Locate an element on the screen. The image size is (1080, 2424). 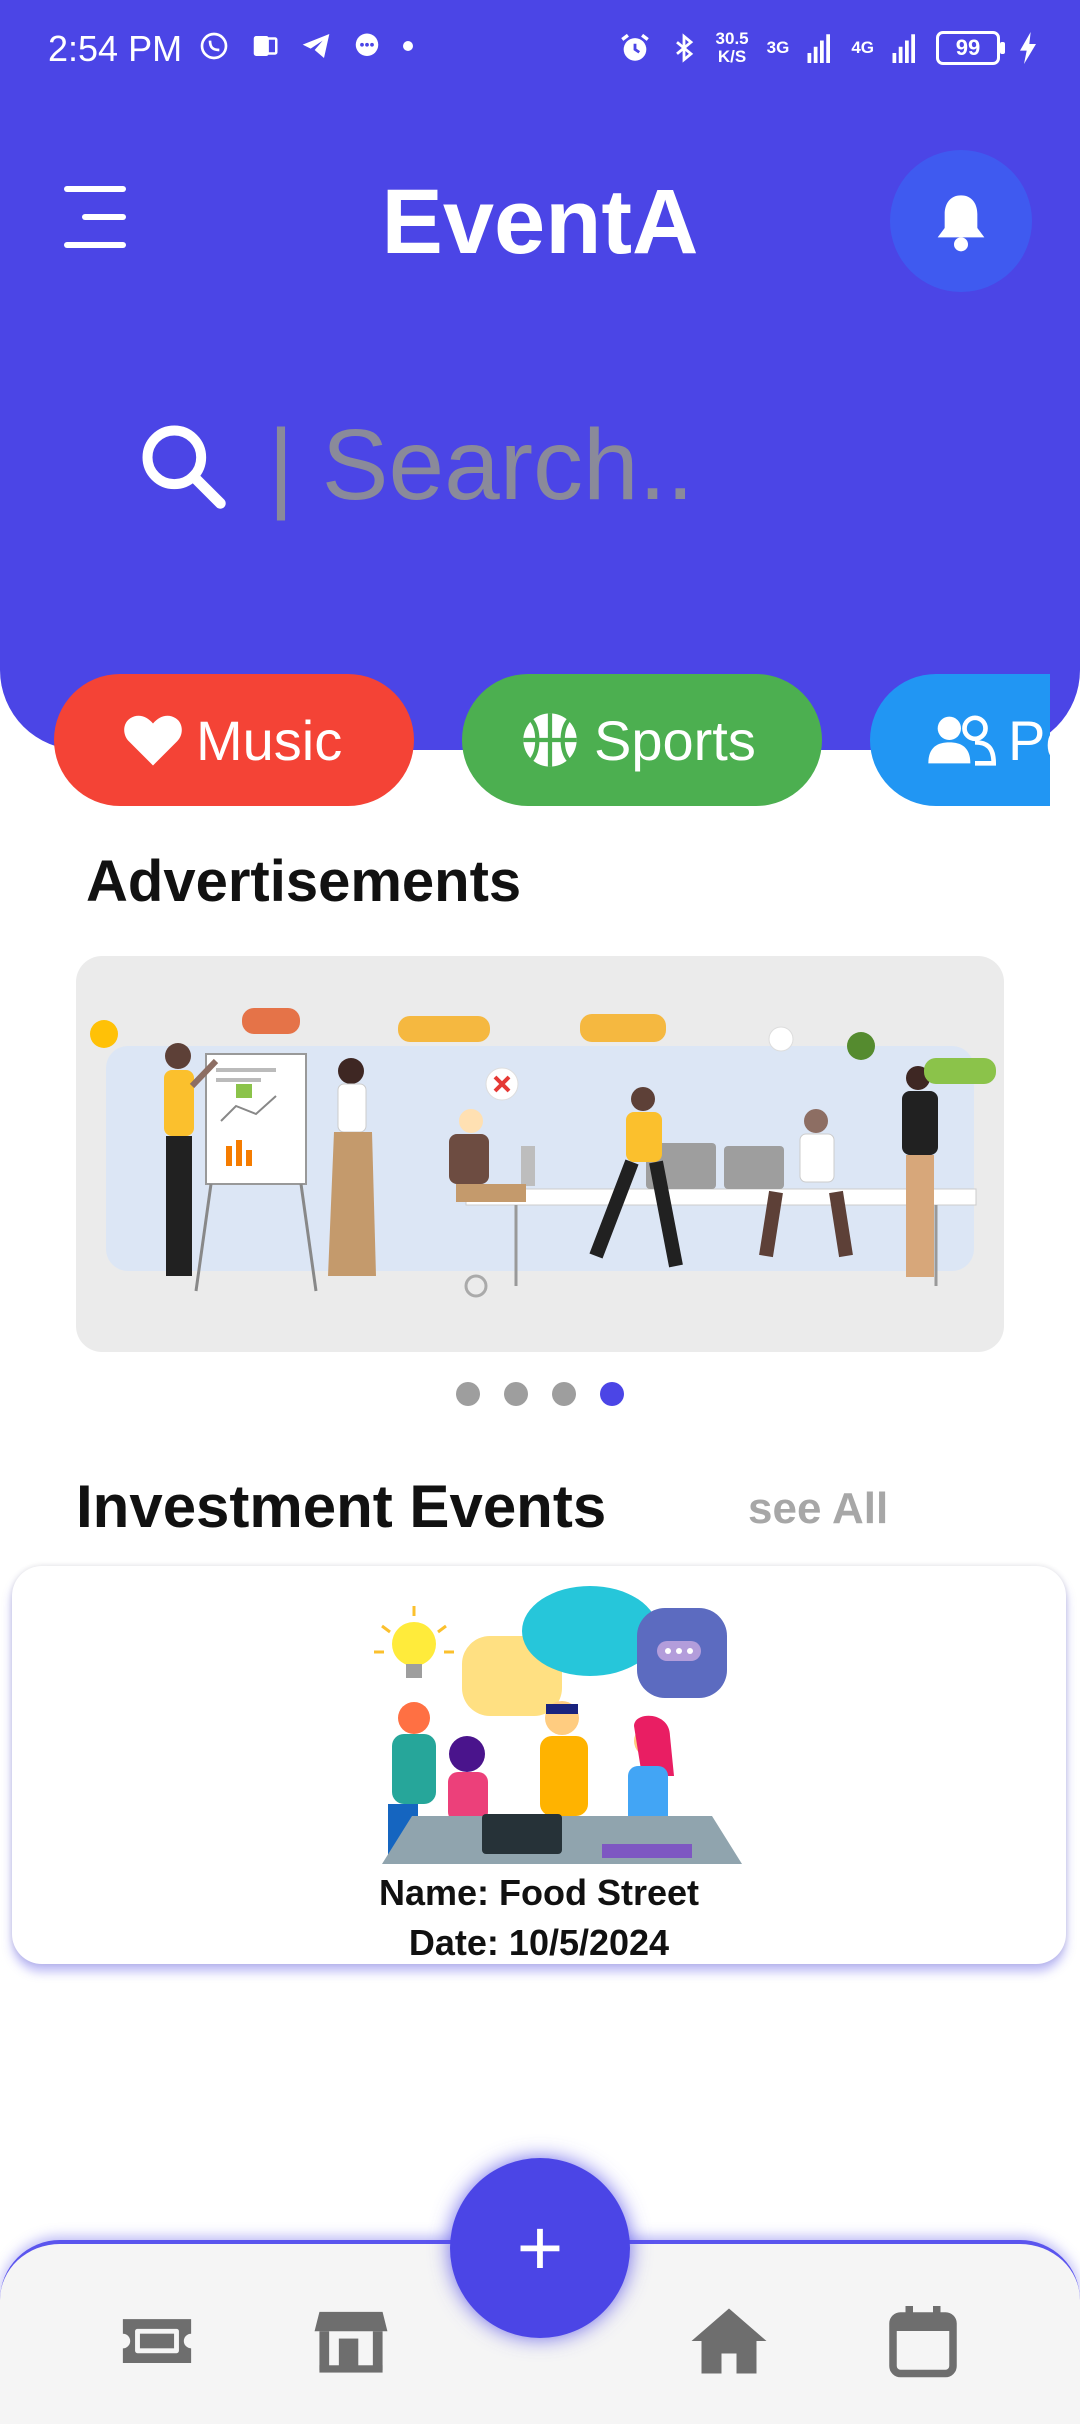
bluetooth-icon is located at coordinates (684, 48).